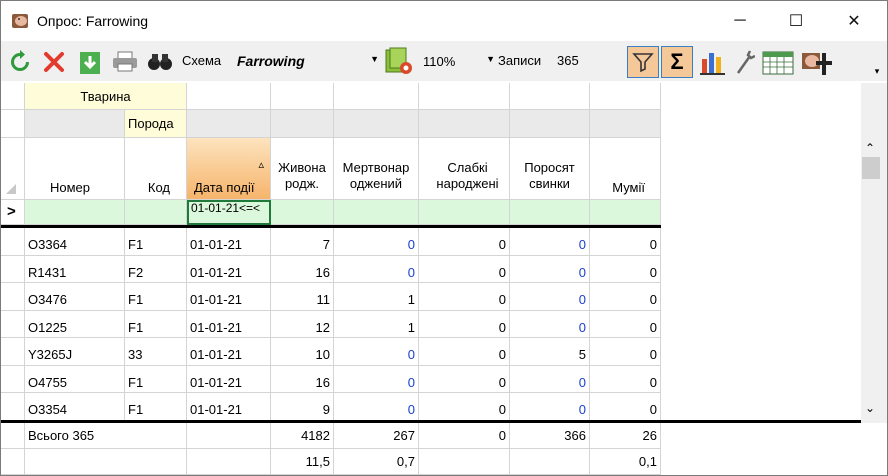 The image size is (888, 476). What do you see at coordinates (796, 21) in the screenshot?
I see `maximize-button: ☐` at bounding box center [796, 21].